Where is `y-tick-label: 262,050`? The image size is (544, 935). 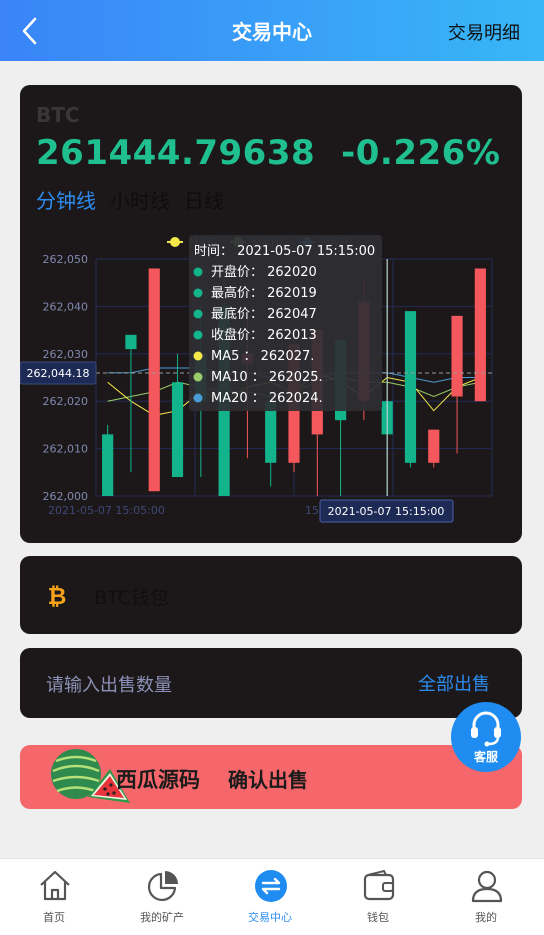
y-tick-label: 262,050 is located at coordinates (66, 259).